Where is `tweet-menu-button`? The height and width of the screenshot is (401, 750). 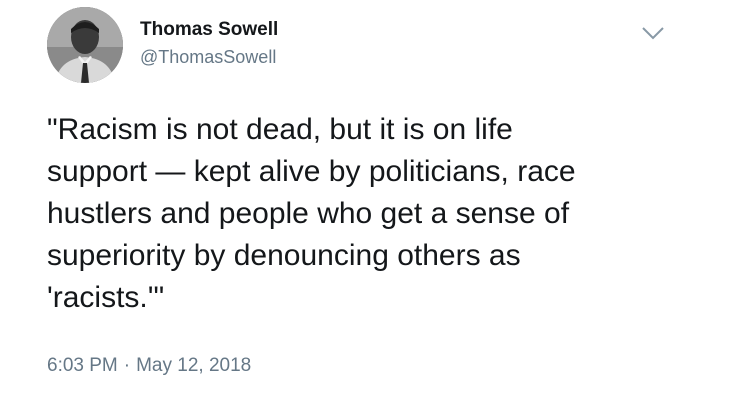 tweet-menu-button is located at coordinates (653, 33).